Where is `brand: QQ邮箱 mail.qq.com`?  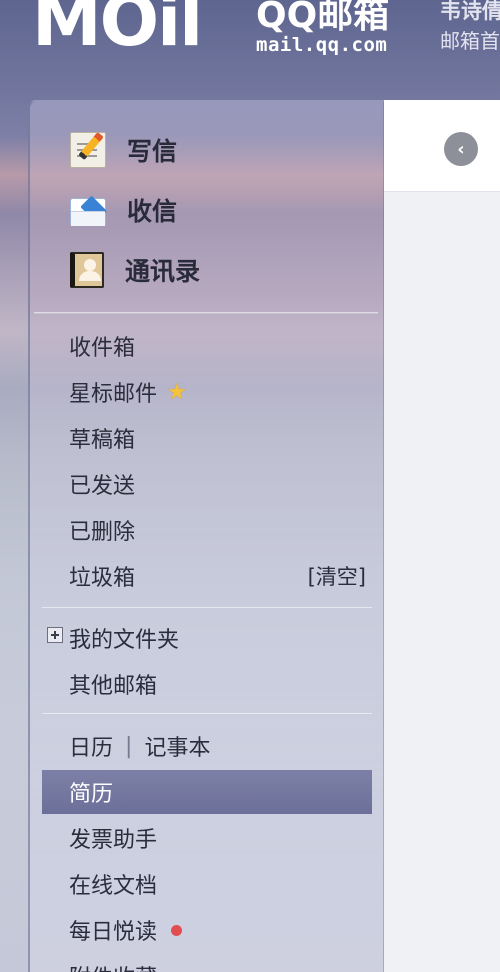 brand: QQ邮箱 mail.qq.com is located at coordinates (322, 28).